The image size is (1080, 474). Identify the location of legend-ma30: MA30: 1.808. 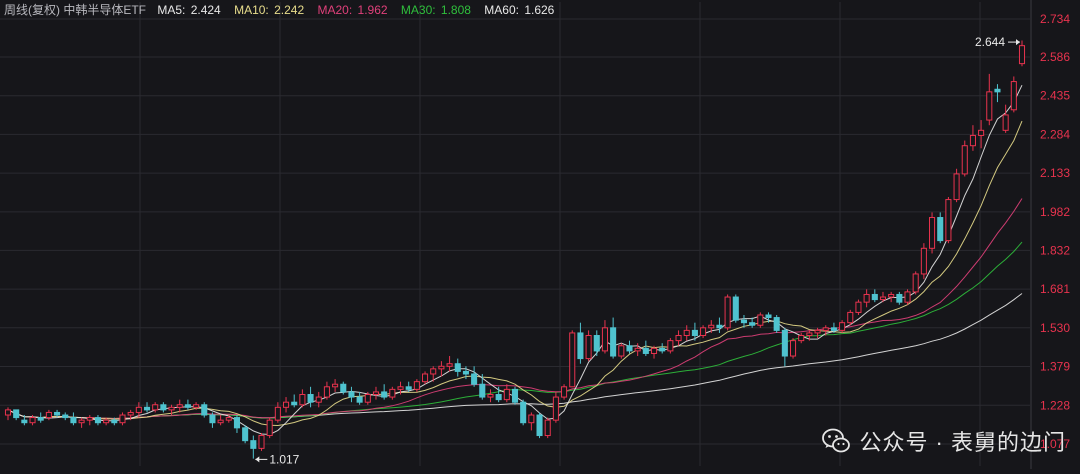
(438, 10).